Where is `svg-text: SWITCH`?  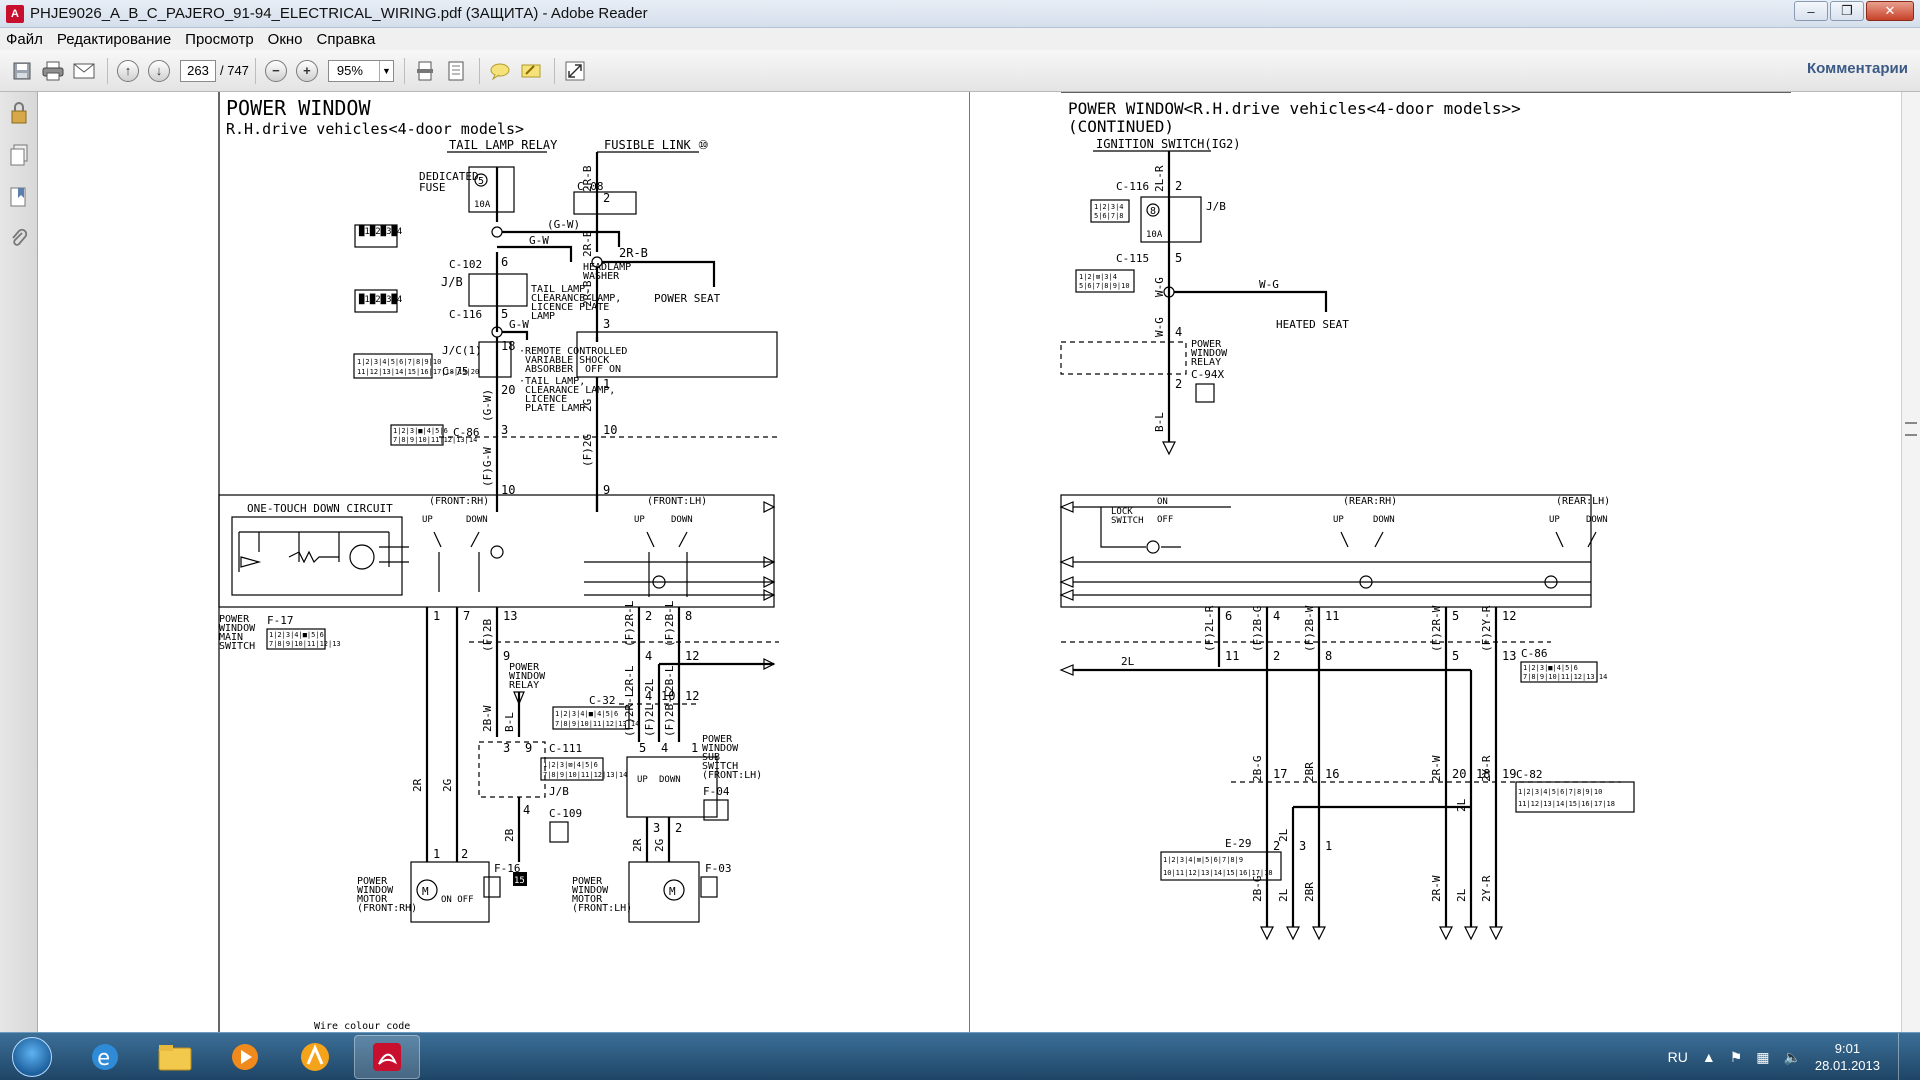 svg-text: SWITCH is located at coordinates (1127, 521).